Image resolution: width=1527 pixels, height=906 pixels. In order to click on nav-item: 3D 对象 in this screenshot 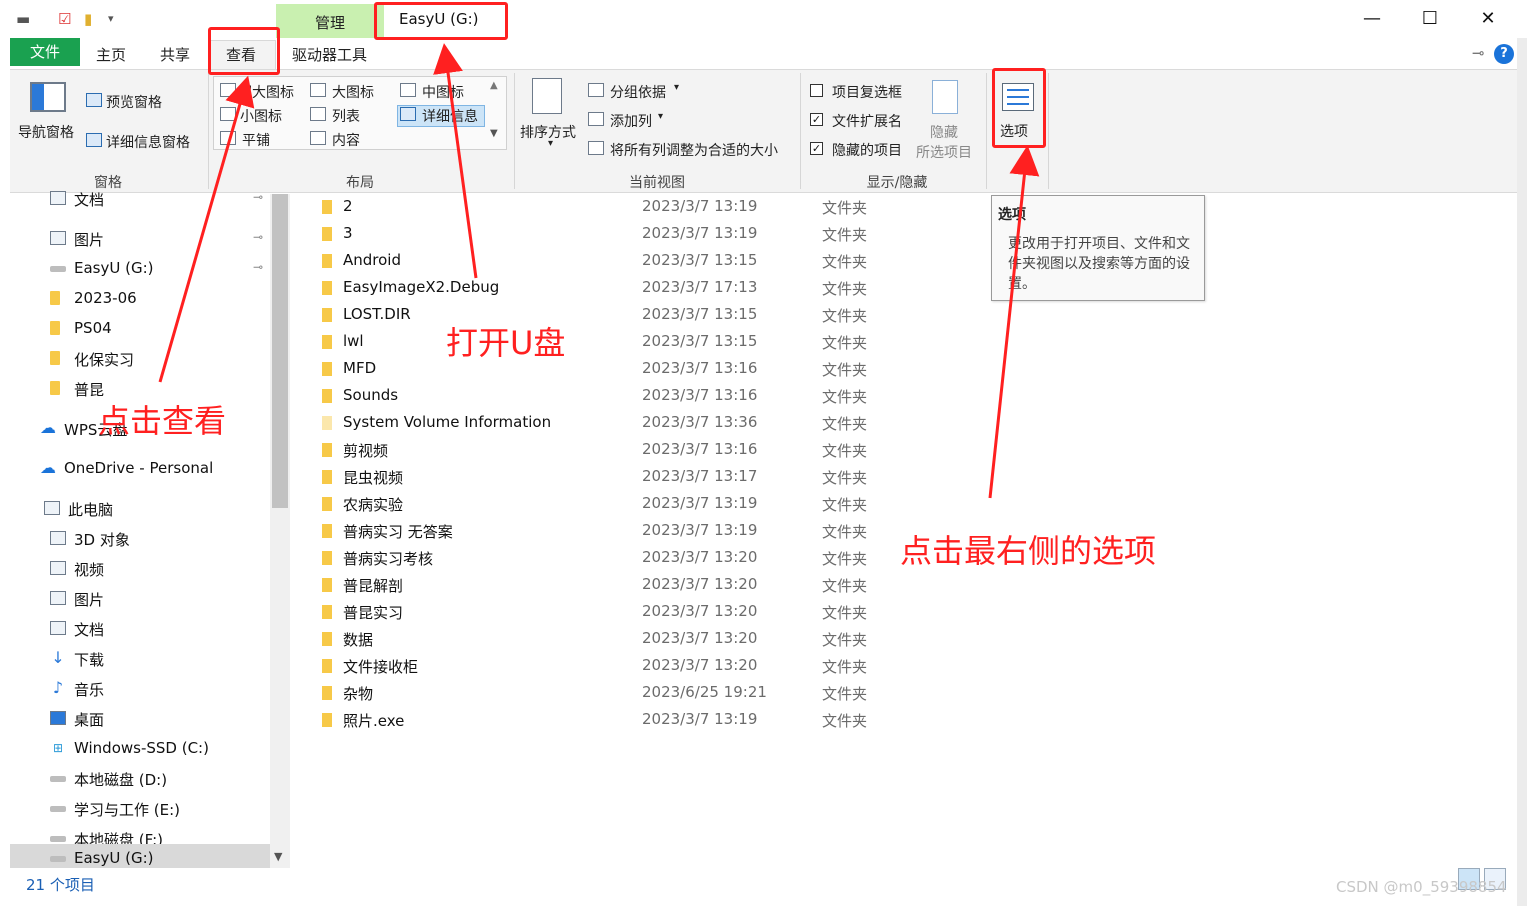, I will do `click(141, 539)`.